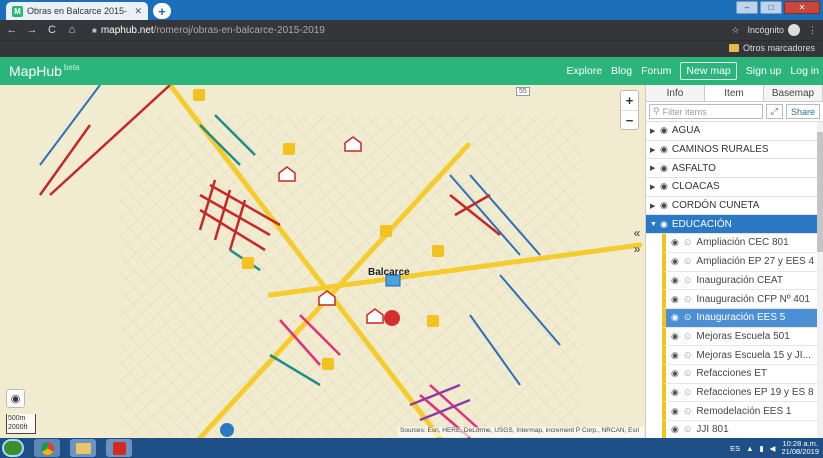 The image size is (823, 458). Describe the element at coordinates (765, 30) in the screenshot. I see `incognito-label: Incógnito` at that location.